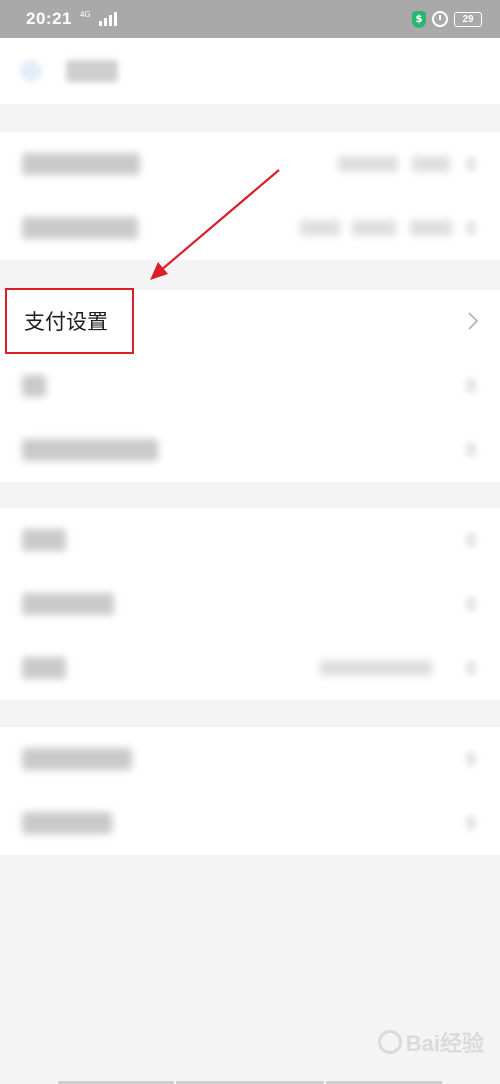  I want to click on watermark-text: Bai经验, so click(444, 1043).